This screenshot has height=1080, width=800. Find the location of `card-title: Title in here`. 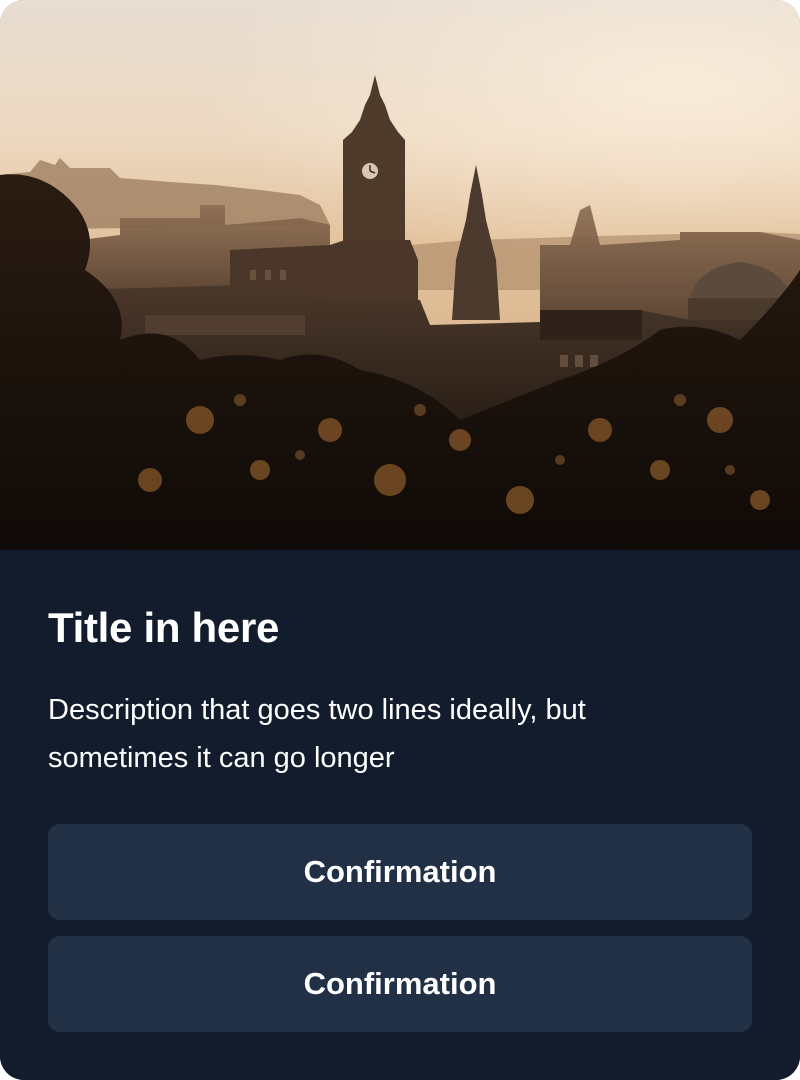

card-title: Title in here is located at coordinates (164, 627).